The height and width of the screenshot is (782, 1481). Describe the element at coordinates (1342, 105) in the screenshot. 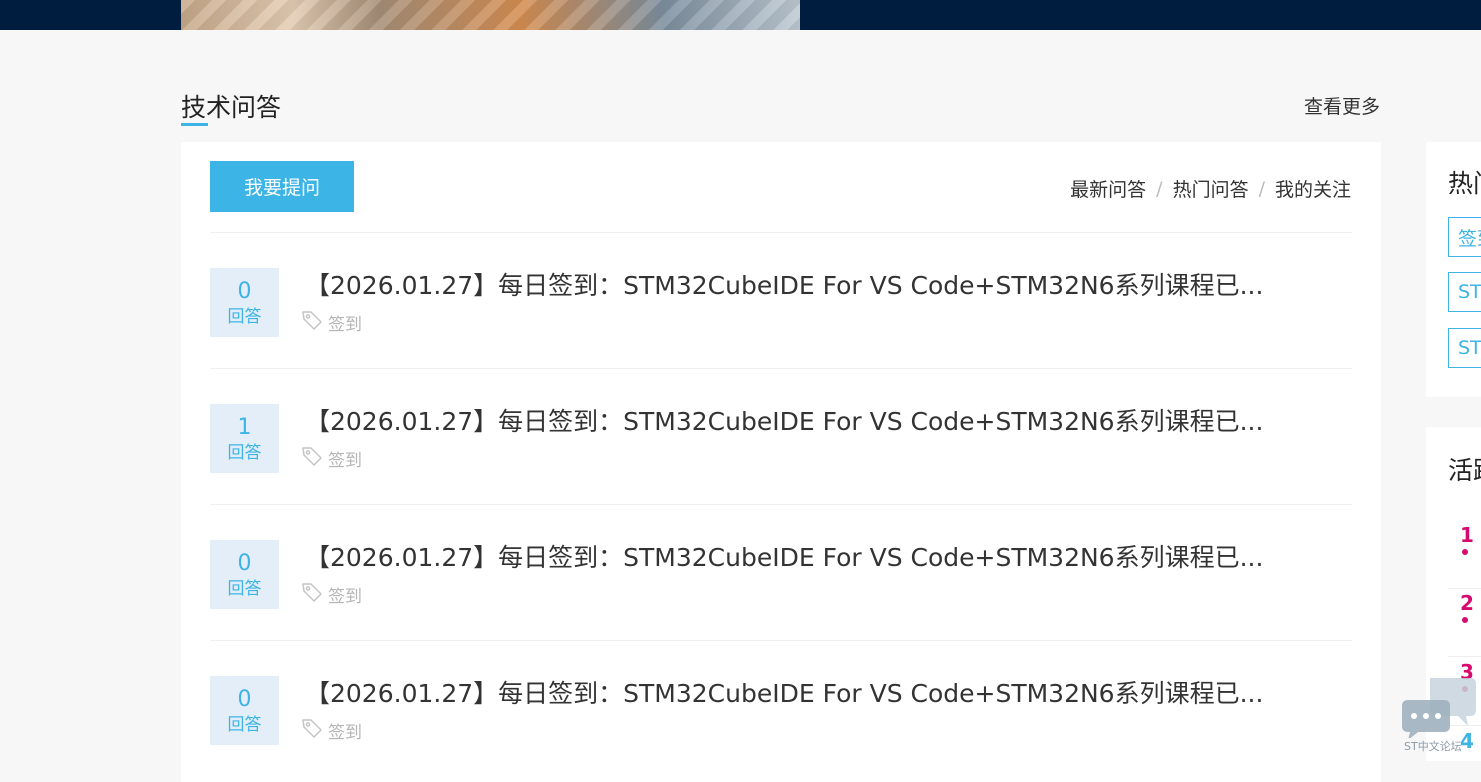

I see `view-more-link: 查看更多` at that location.